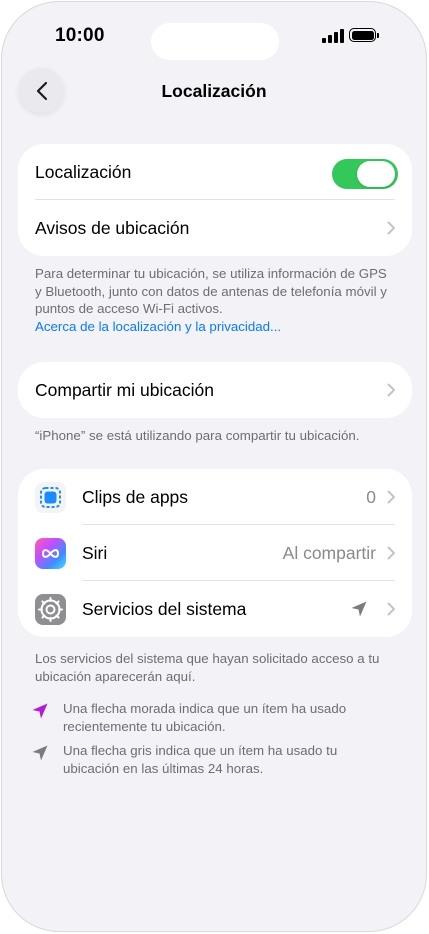 This screenshot has width=429, height=934. Describe the element at coordinates (376, 174) in the screenshot. I see `toggle-knob` at that location.